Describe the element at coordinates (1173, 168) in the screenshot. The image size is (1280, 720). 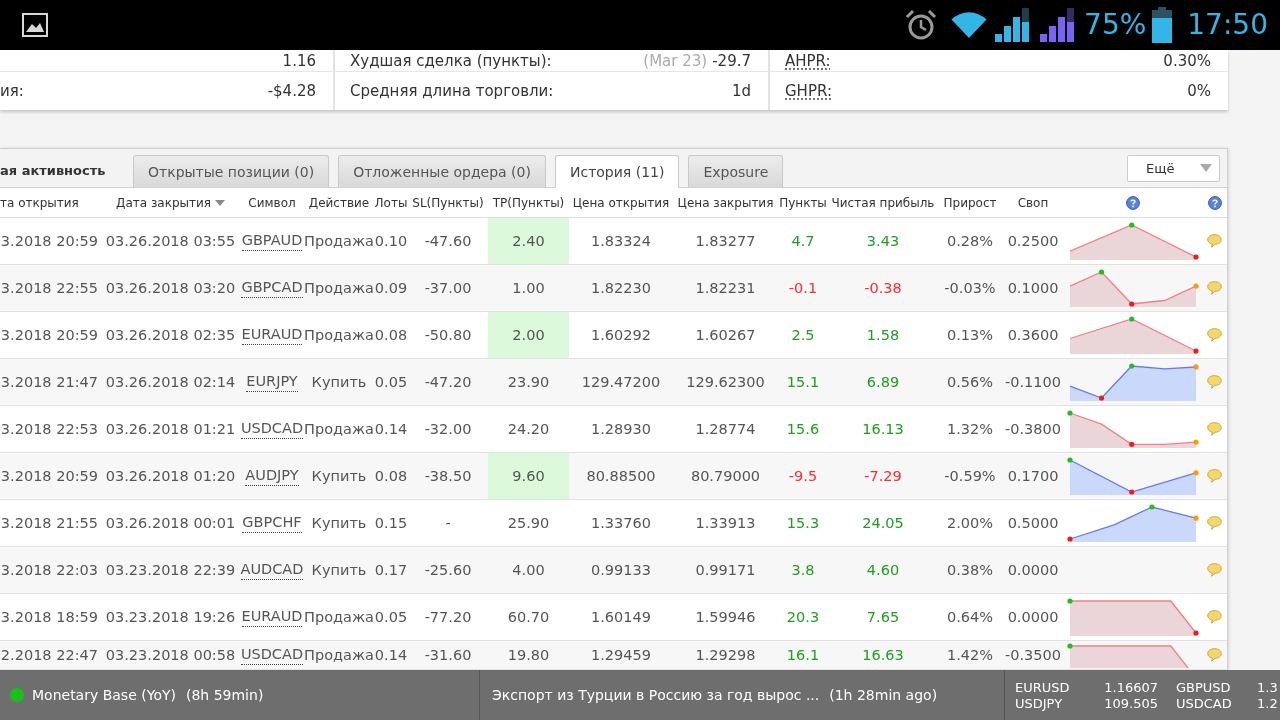
I see `more-dropdown: Ещё` at that location.